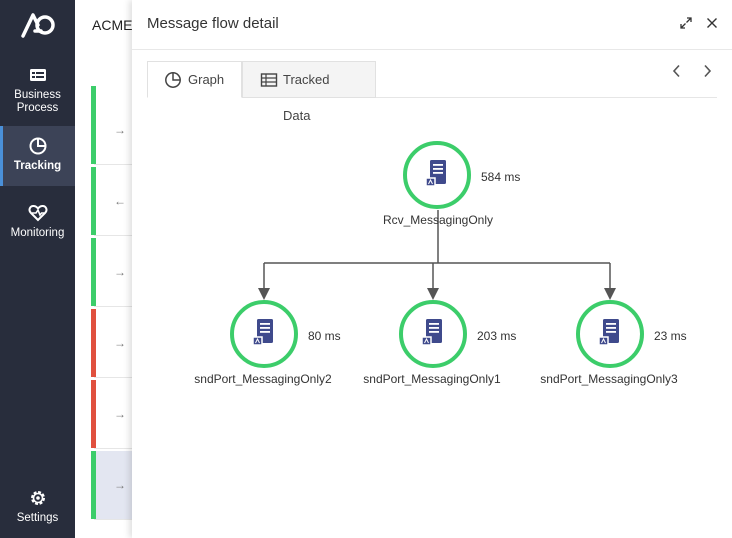  What do you see at coordinates (37, 498) in the screenshot?
I see `gear-icon` at bounding box center [37, 498].